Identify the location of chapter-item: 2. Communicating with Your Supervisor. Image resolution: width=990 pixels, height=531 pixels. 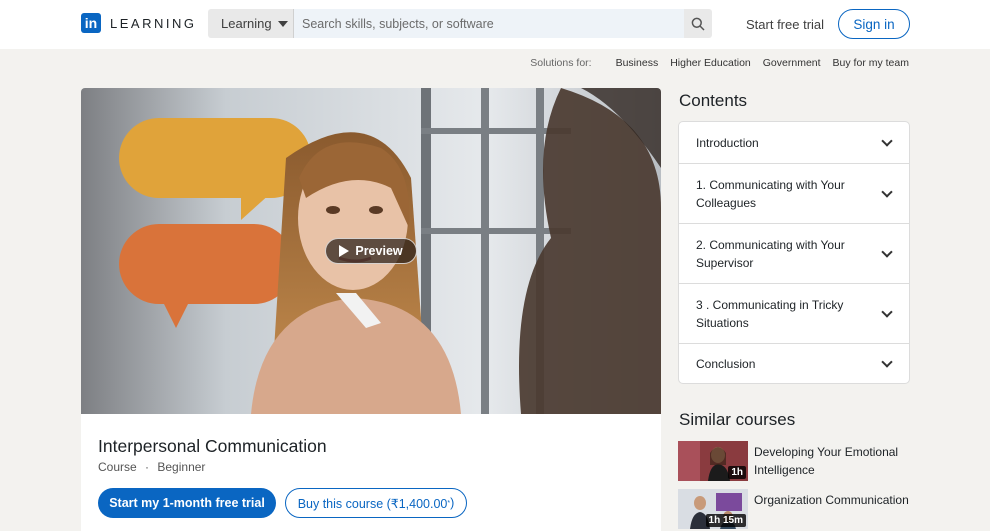
(794, 254).